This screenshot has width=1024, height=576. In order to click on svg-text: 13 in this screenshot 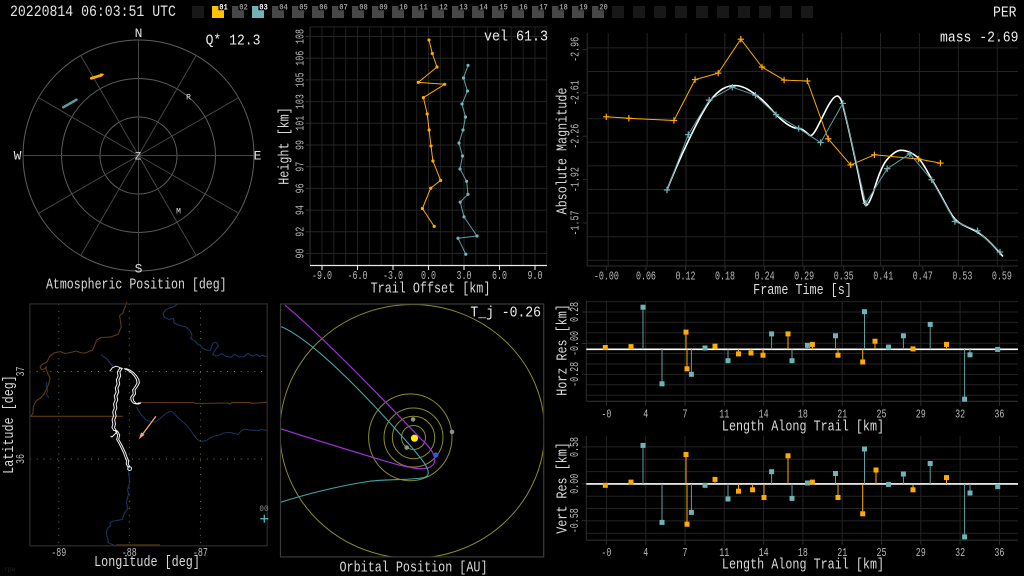, I will do `click(463, 7)`.